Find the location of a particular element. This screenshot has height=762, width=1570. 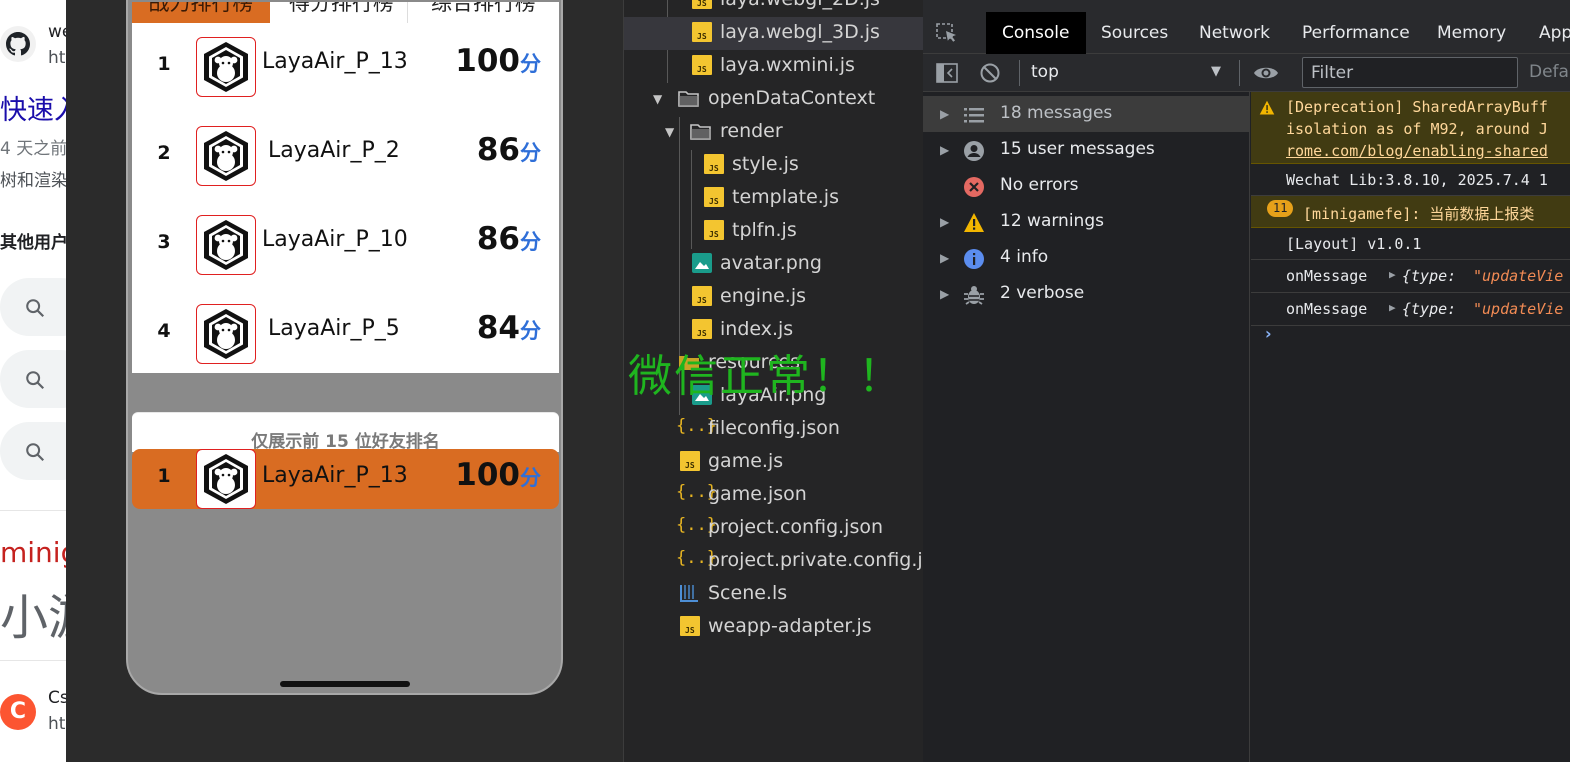

folder-item: ▼ render is located at coordinates (773, 132).